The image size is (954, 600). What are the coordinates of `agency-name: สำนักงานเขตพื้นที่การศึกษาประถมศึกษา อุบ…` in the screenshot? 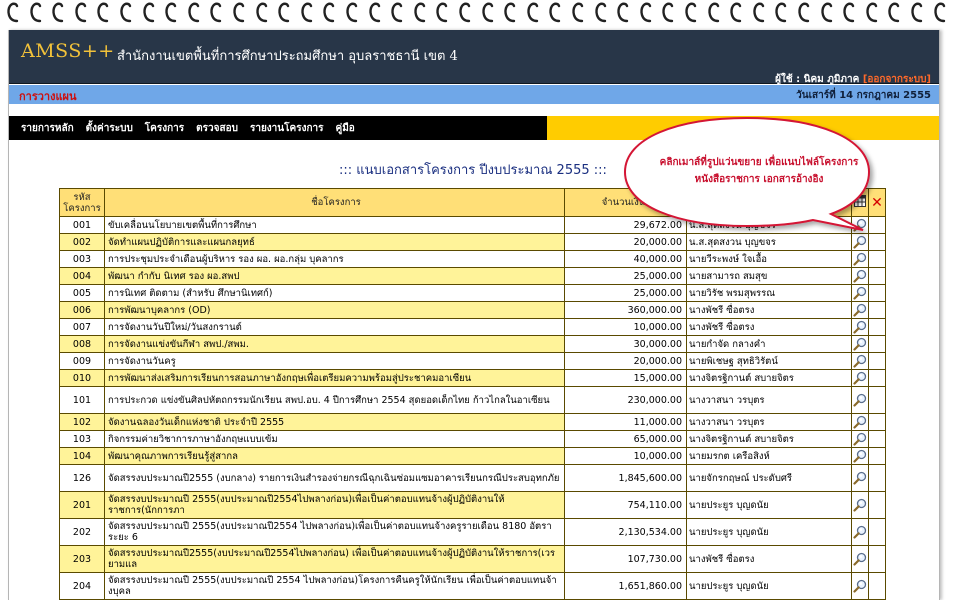 It's located at (287, 56).